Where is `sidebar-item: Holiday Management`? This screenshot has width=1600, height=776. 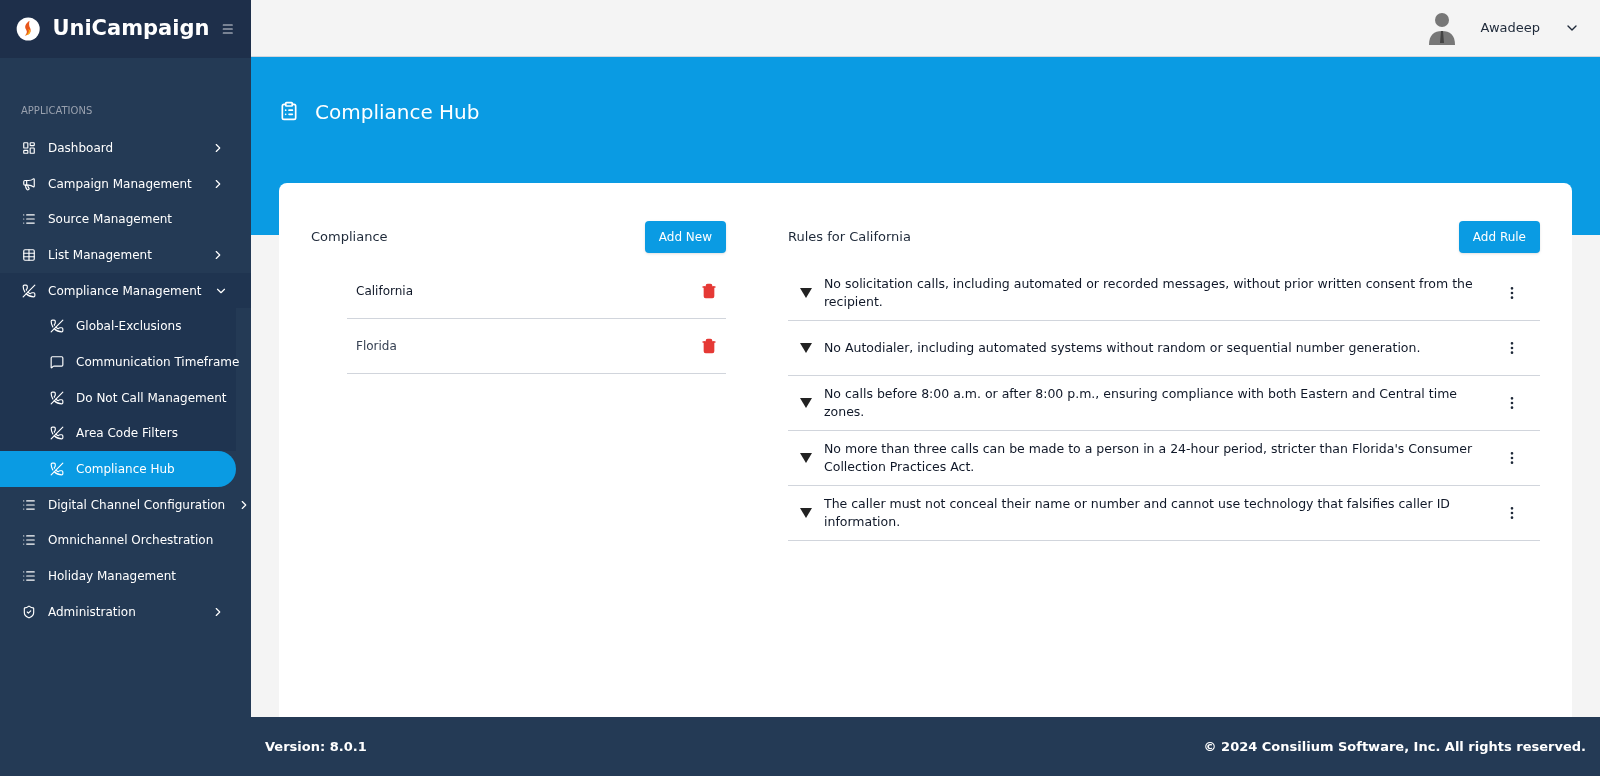 sidebar-item: Holiday Management is located at coordinates (125, 576).